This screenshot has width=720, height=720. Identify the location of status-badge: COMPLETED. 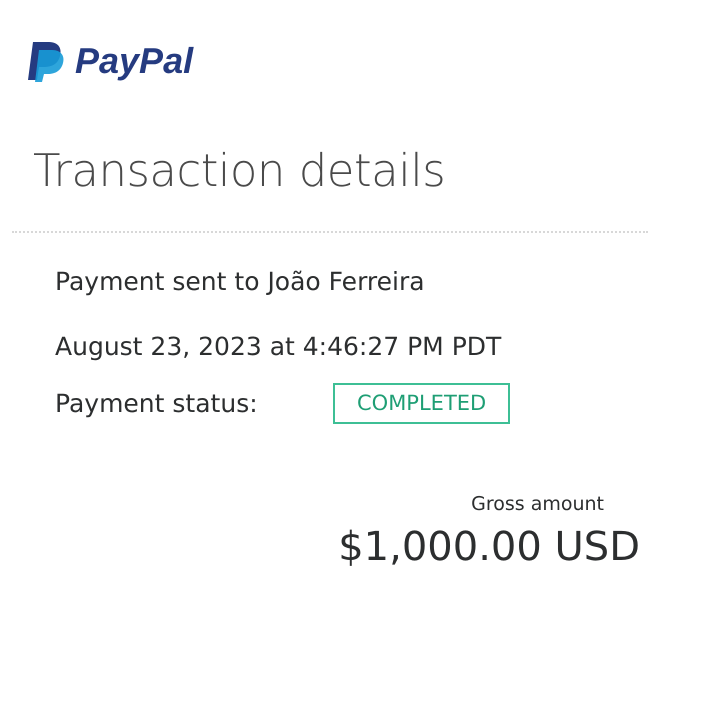
(421, 403).